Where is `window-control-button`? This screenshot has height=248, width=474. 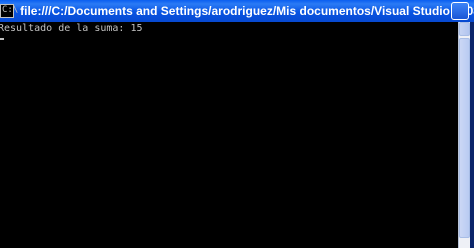 window-control-button is located at coordinates (460, 11).